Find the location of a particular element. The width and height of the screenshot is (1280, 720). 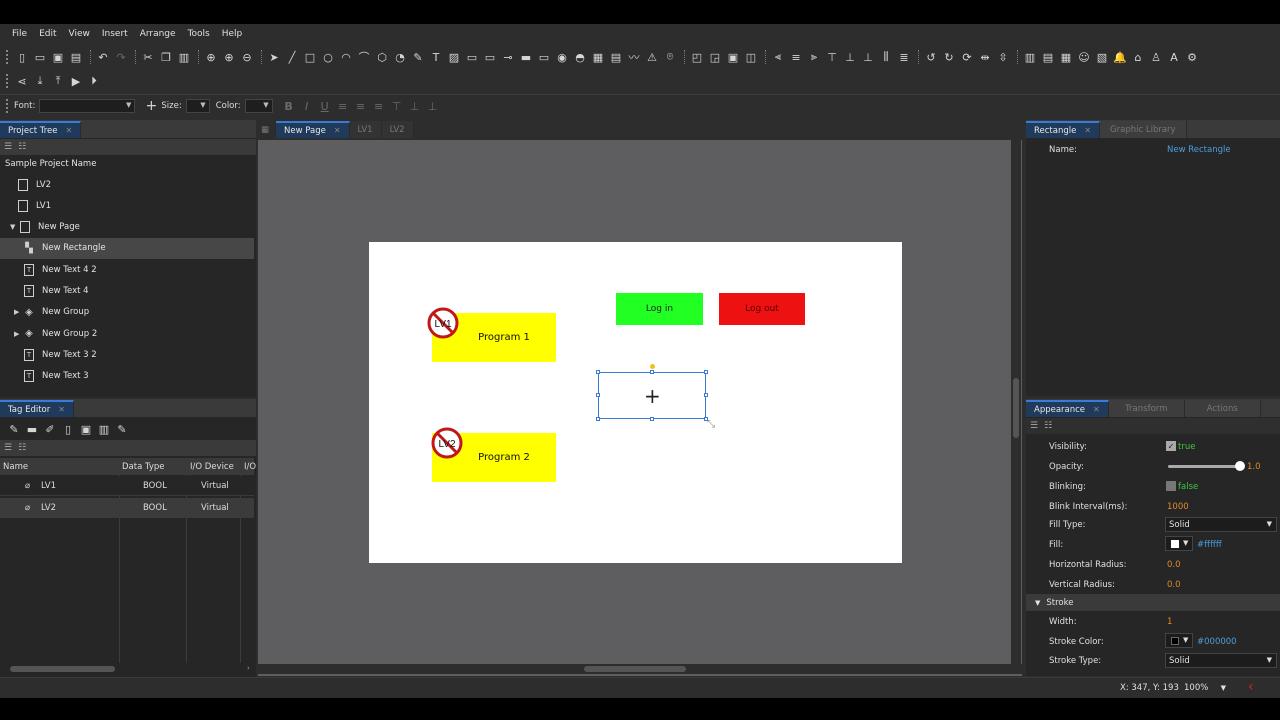

logout-button: Log out is located at coordinates (762, 309).